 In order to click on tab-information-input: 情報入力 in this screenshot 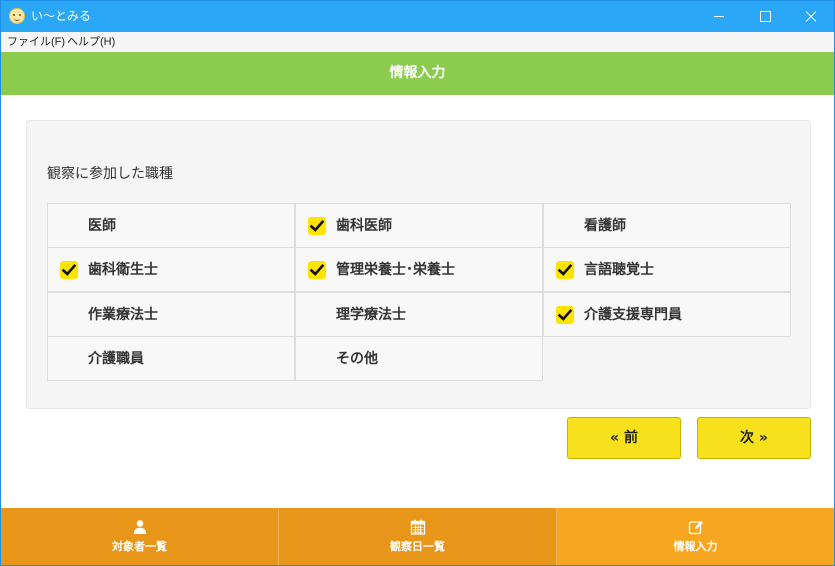, I will do `click(695, 536)`.